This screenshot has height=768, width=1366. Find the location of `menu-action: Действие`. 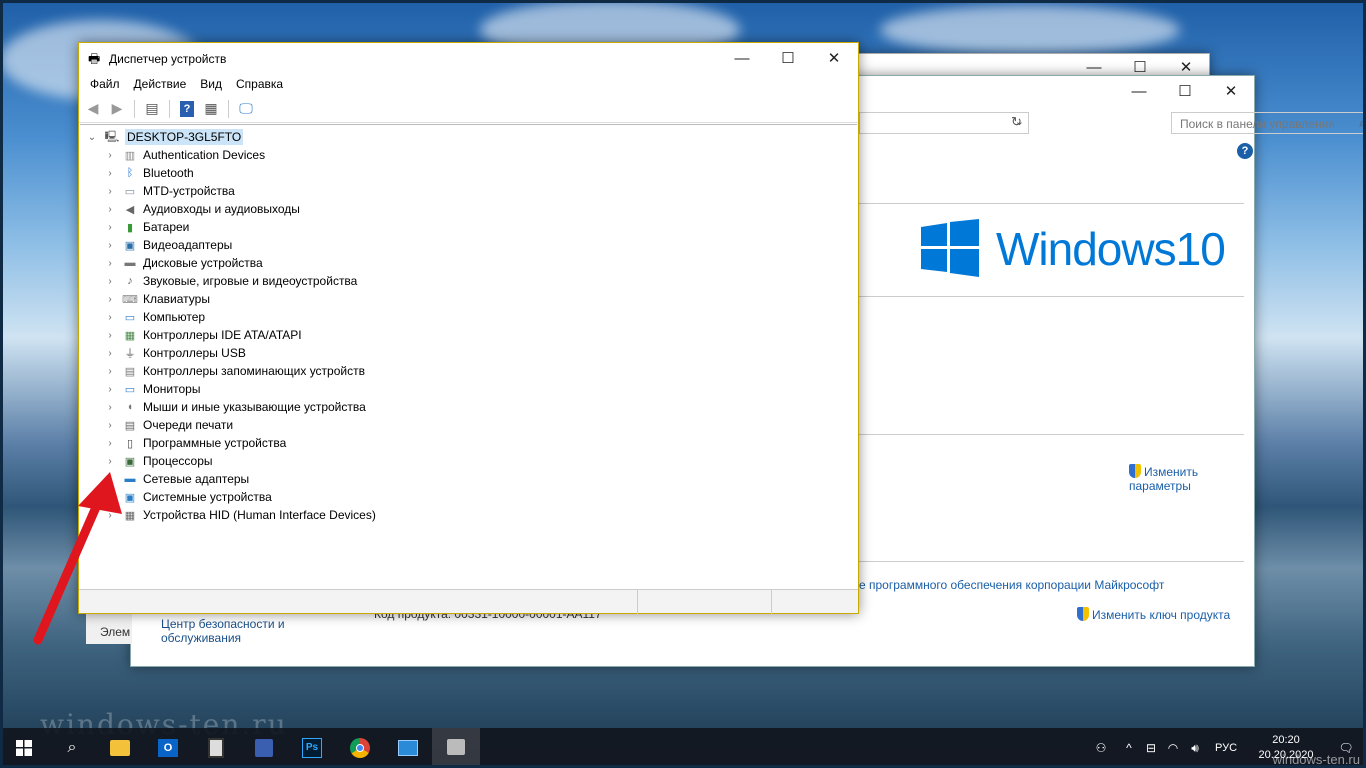

menu-action: Действие is located at coordinates (160, 84).